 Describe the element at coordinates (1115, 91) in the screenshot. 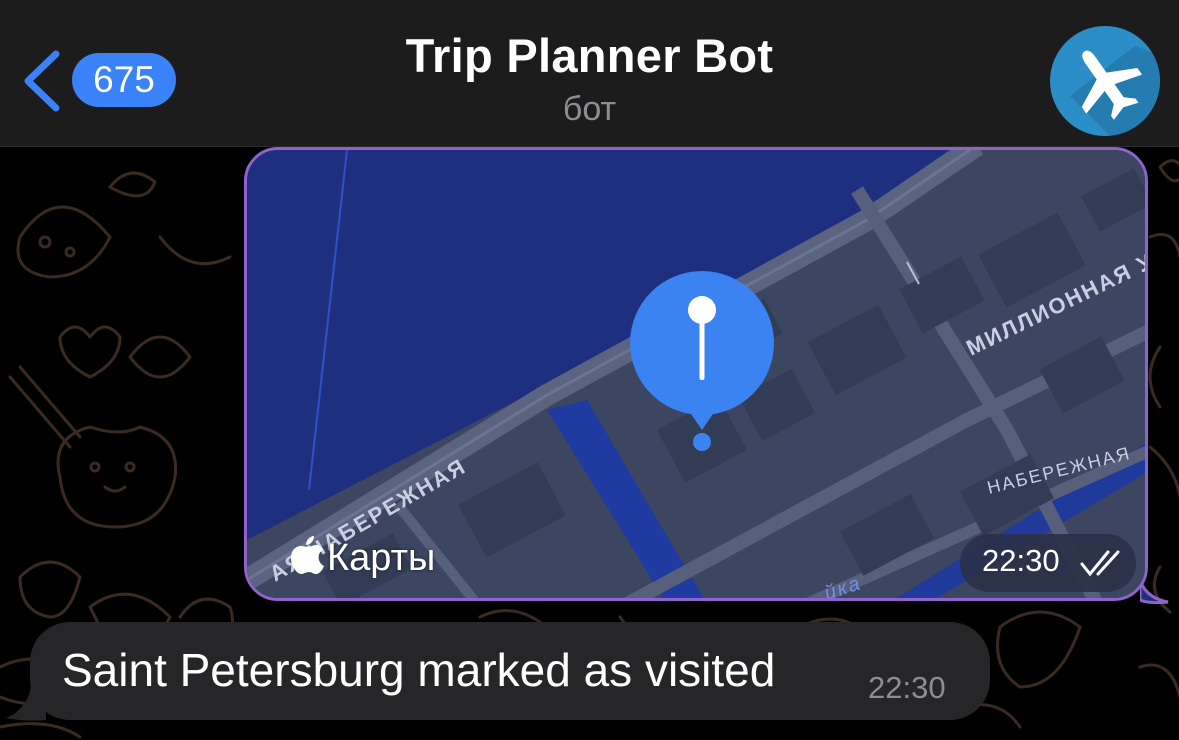

I see `airplane-icon` at that location.